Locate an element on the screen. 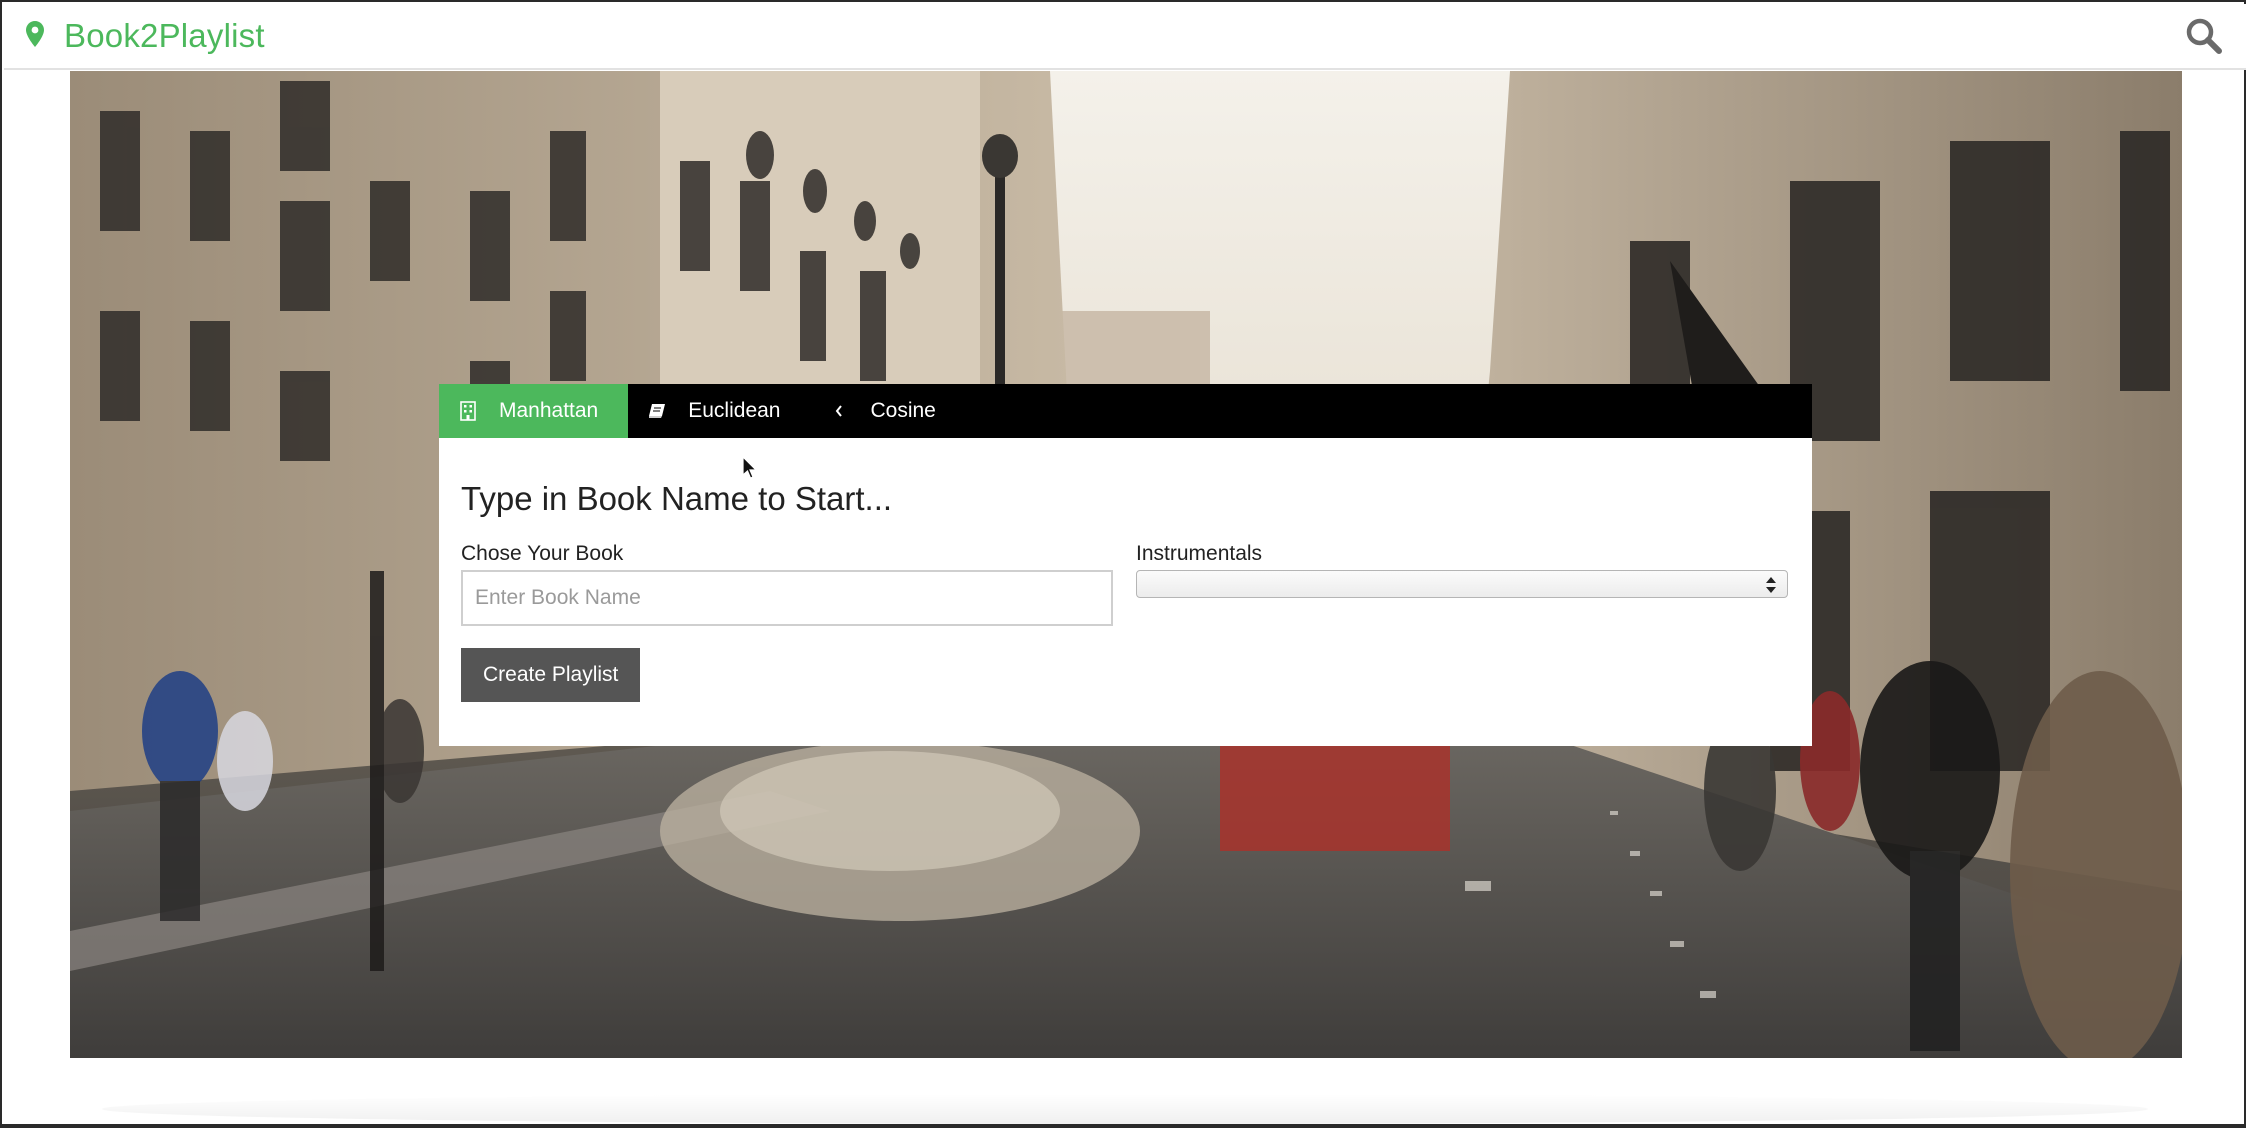  brand-link: Book2Playlist is located at coordinates (145, 36).